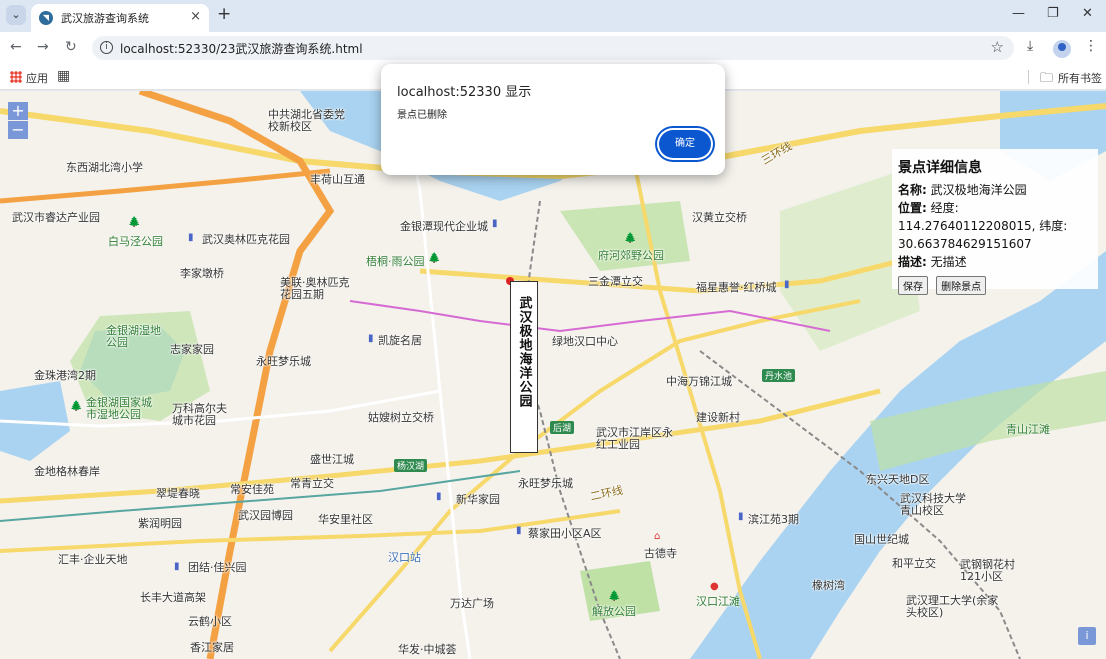  I want to click on map-label: 金银湖国家城市湿地公园, so click(119, 408).